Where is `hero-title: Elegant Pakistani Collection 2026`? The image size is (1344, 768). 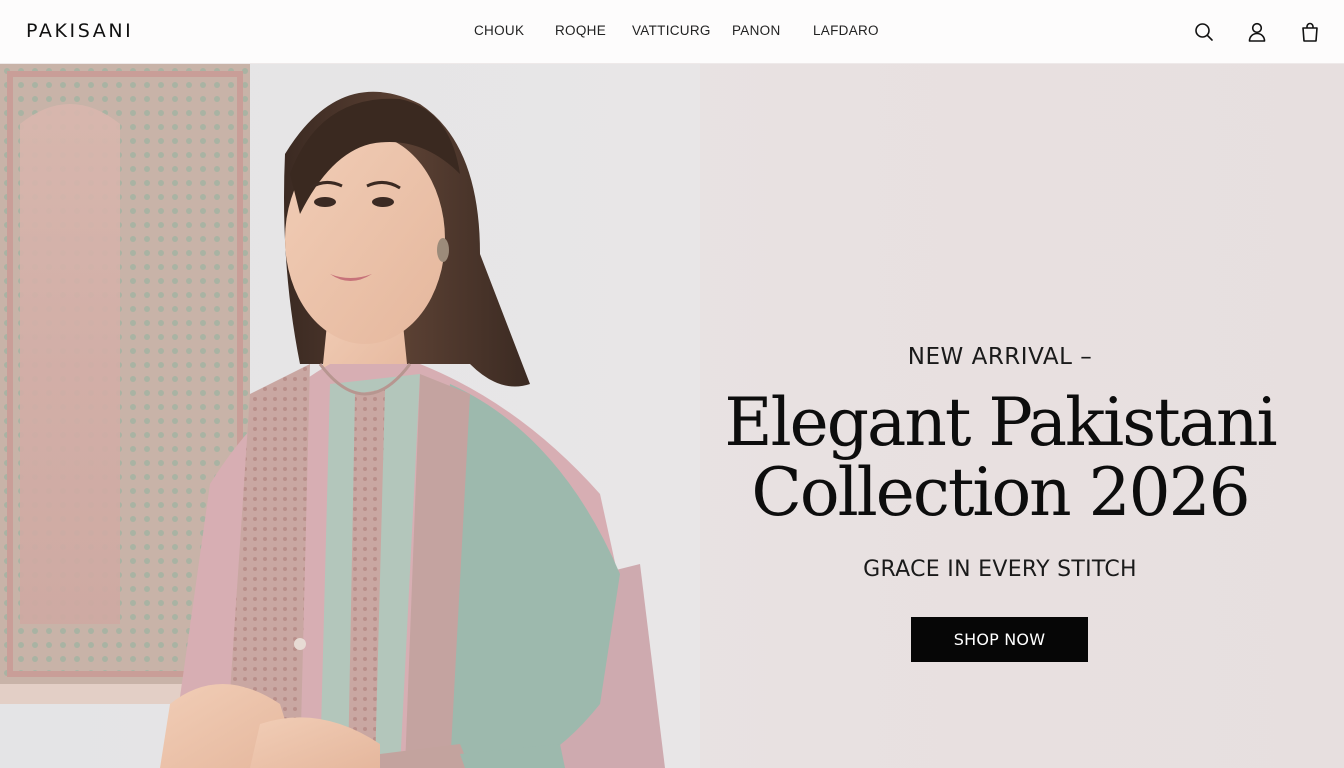
hero-title: Elegant Pakistani Collection 2026 is located at coordinates (1000, 458).